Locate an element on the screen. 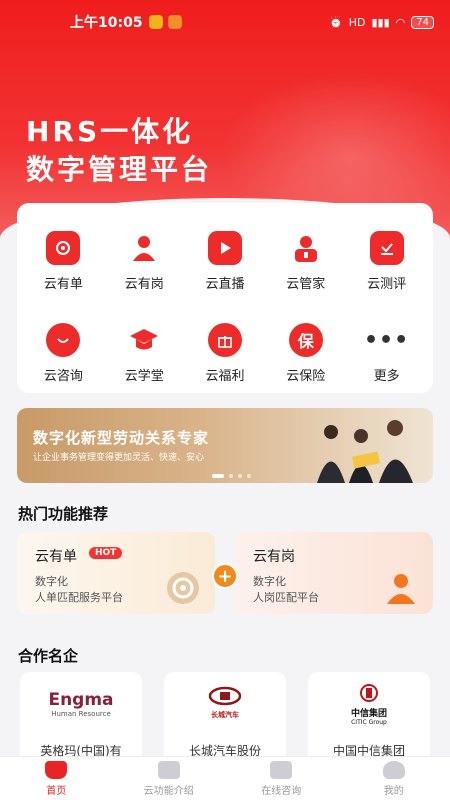  tab-consult: 在线咨询 is located at coordinates (281, 778).